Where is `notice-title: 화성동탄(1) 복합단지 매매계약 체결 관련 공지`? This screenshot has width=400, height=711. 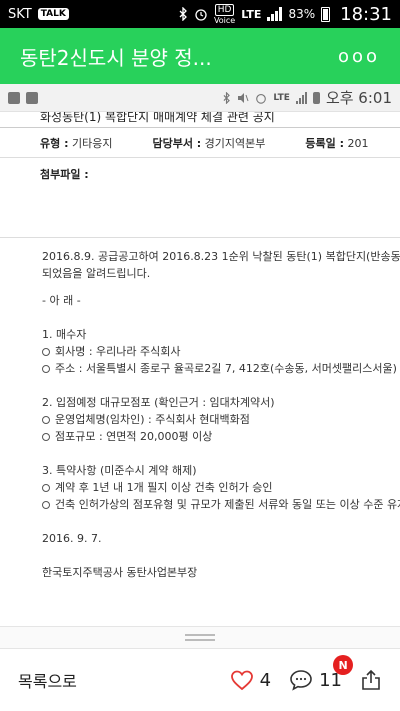
notice-title: 화성동탄(1) 복합단지 매매계약 체결 관련 공지 is located at coordinates (200, 120).